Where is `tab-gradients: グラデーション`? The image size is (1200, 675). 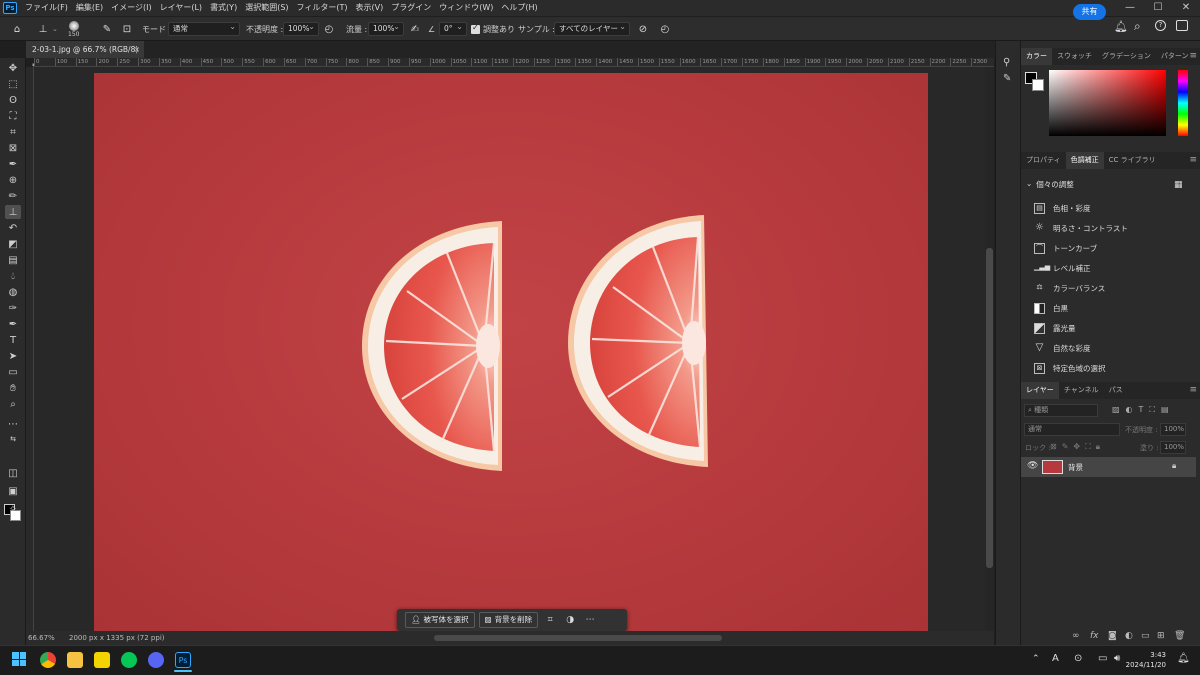
tab-gradients: グラデーション is located at coordinates (1126, 56).